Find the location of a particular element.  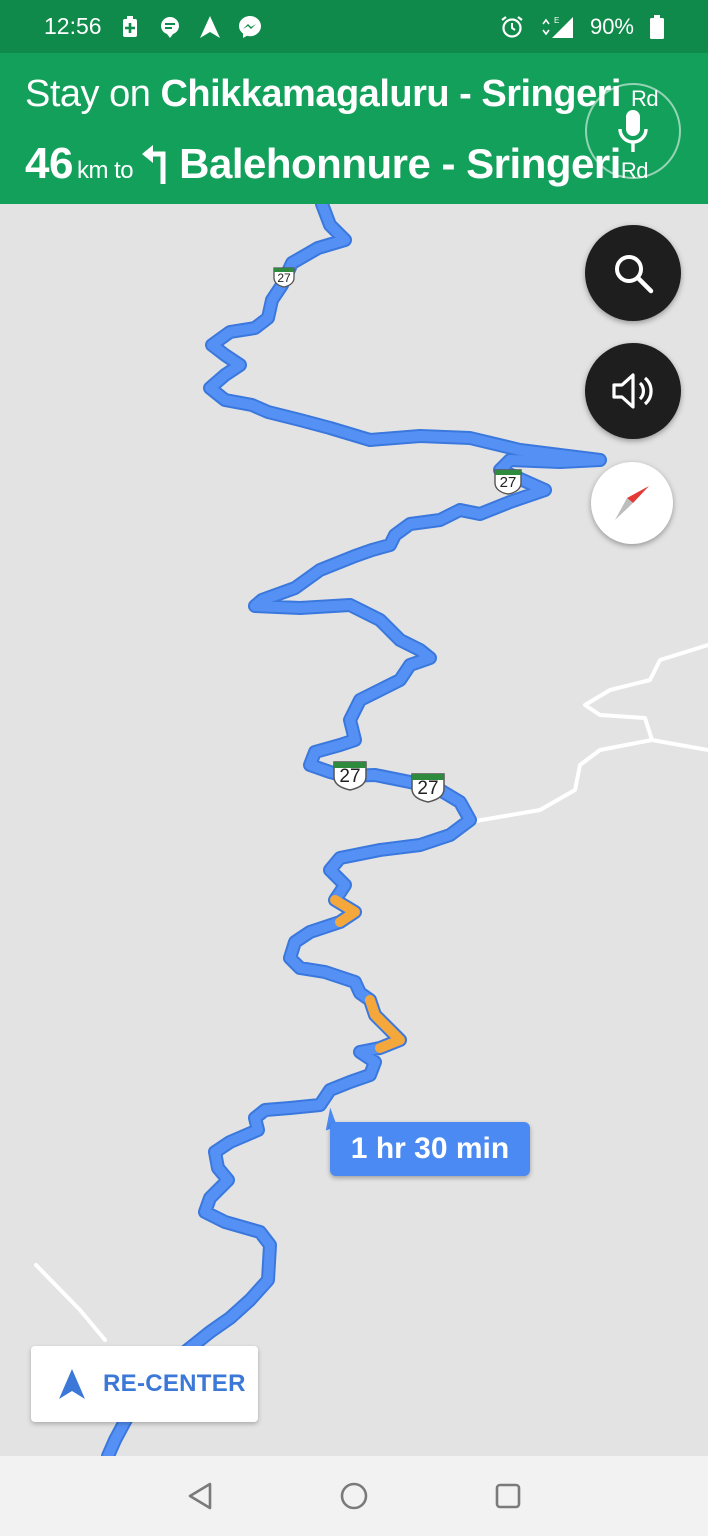

turn-left-arrow-icon is located at coordinates (156, 164).